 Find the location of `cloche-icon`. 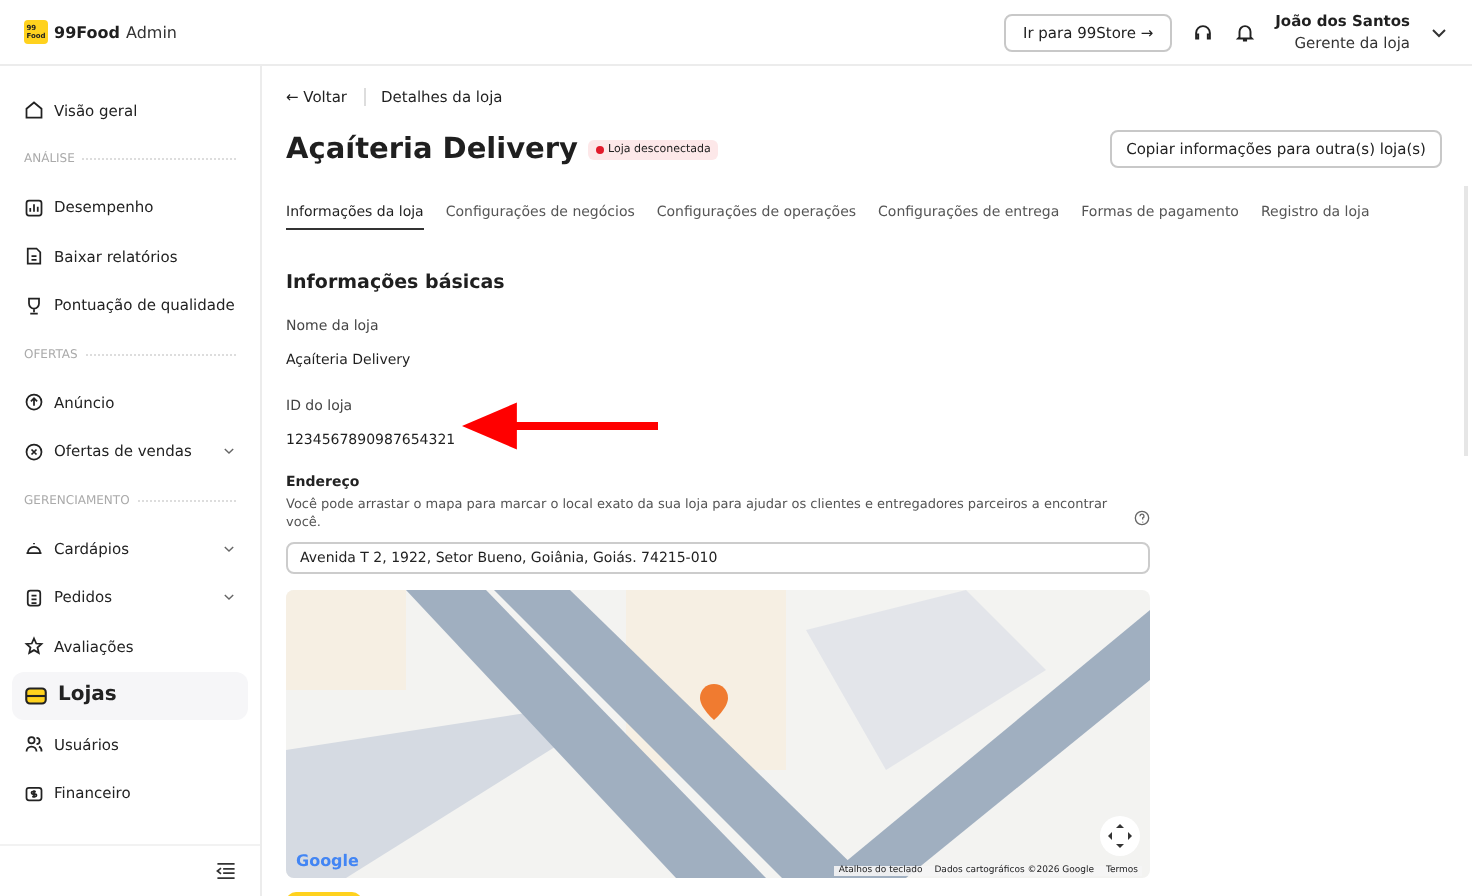

cloche-icon is located at coordinates (34, 548).